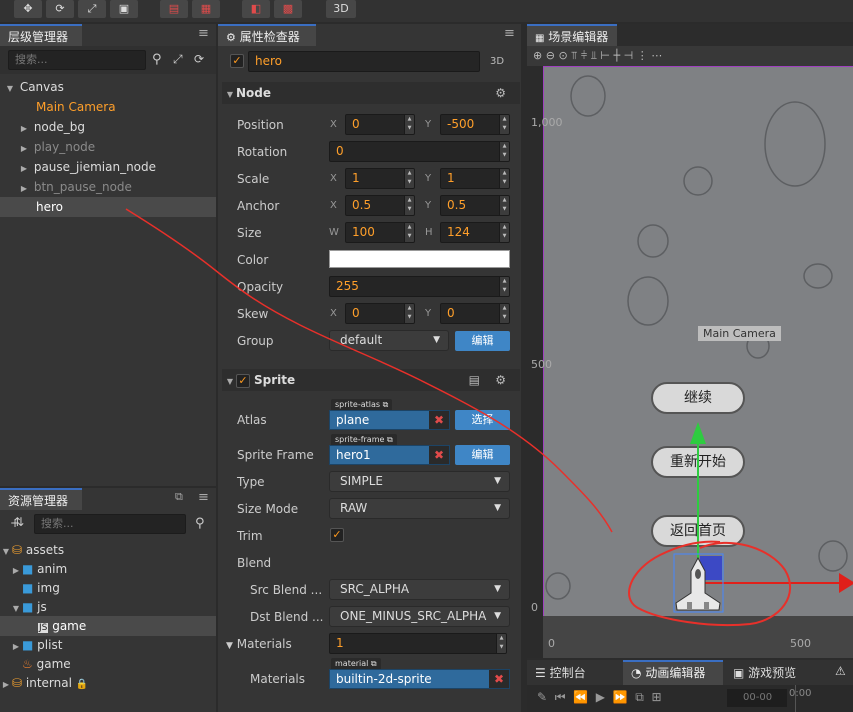 This screenshot has width=853, height=712. What do you see at coordinates (108, 207) in the screenshot?
I see `tree-node-hero: hero` at bounding box center [108, 207].